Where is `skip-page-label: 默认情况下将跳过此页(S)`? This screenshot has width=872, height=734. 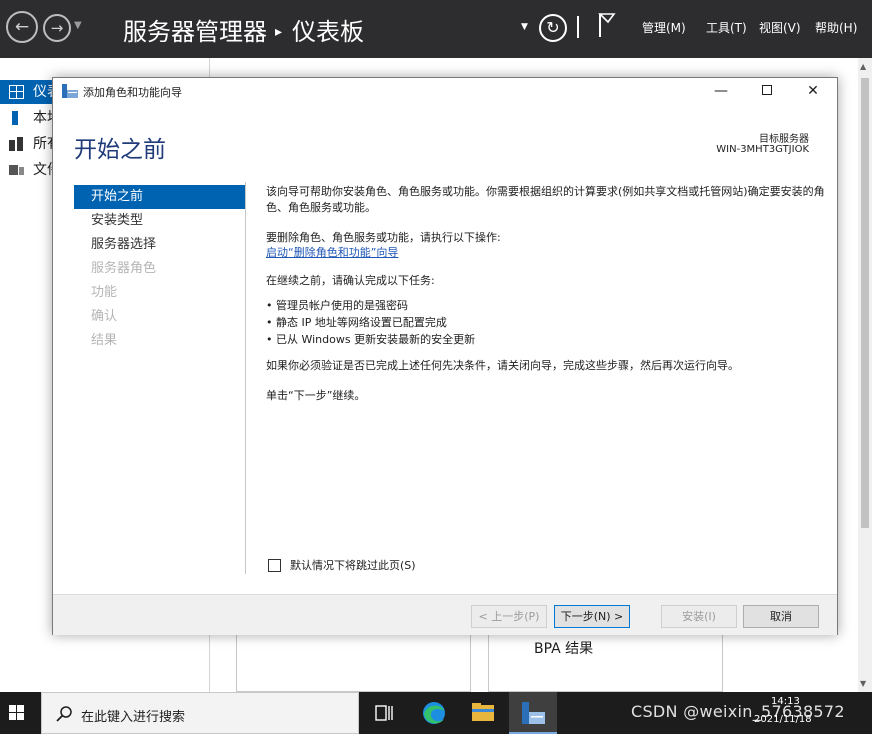 skip-page-label: 默认情况下将跳过此页(S) is located at coordinates (353, 565).